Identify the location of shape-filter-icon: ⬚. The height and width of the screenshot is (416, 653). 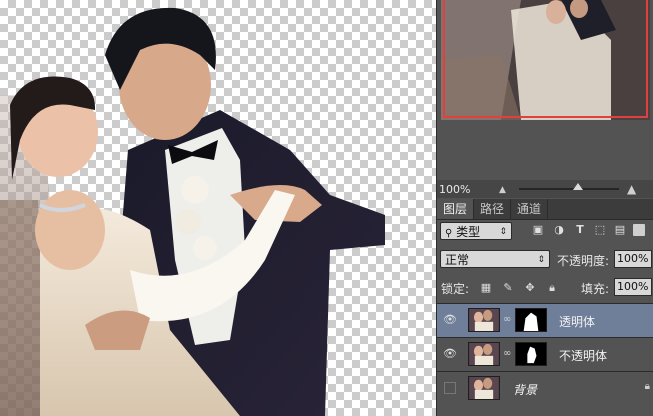
(600, 230).